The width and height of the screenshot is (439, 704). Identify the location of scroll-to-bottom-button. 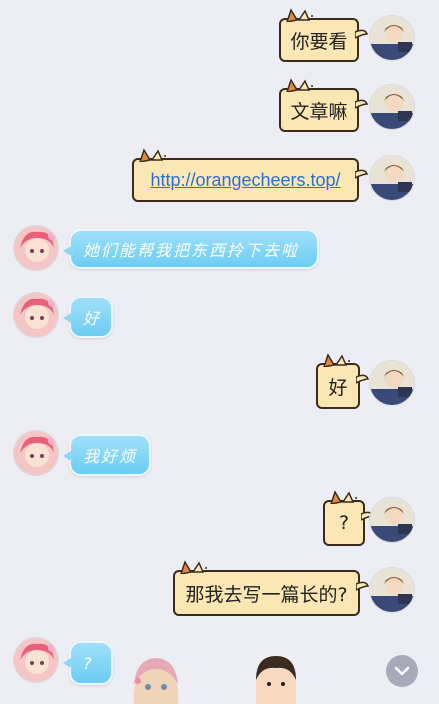
(402, 671).